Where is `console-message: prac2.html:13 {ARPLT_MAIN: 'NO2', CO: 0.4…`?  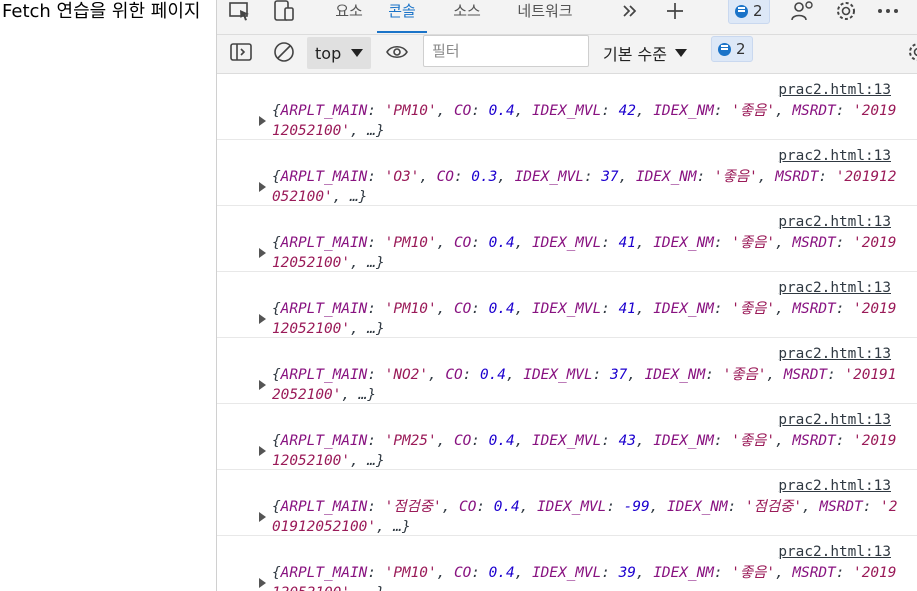
console-message: prac2.html:13 {ARPLT_MAIN: 'NO2', CO: 0.4… is located at coordinates (567, 371).